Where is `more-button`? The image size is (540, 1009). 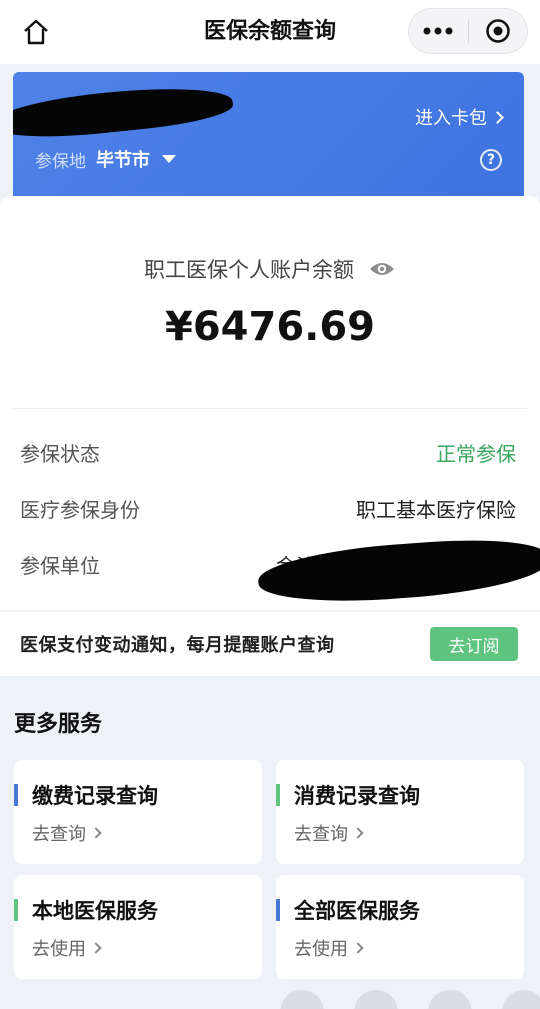
more-button is located at coordinates (438, 31).